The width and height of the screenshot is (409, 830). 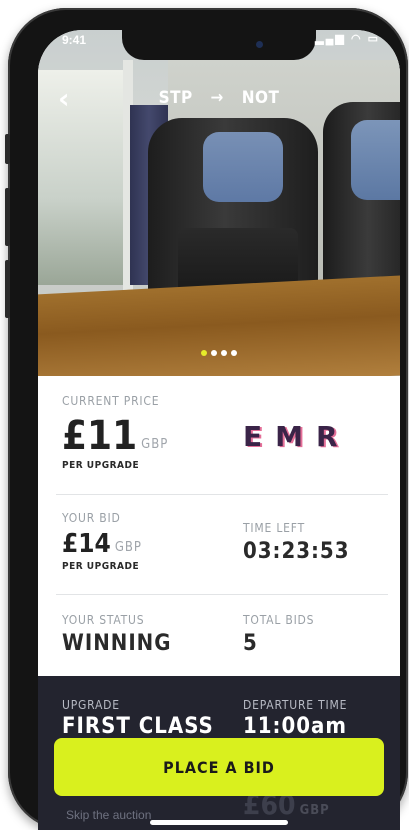 I want to click on route-title: STP → NOT, so click(x=219, y=98).